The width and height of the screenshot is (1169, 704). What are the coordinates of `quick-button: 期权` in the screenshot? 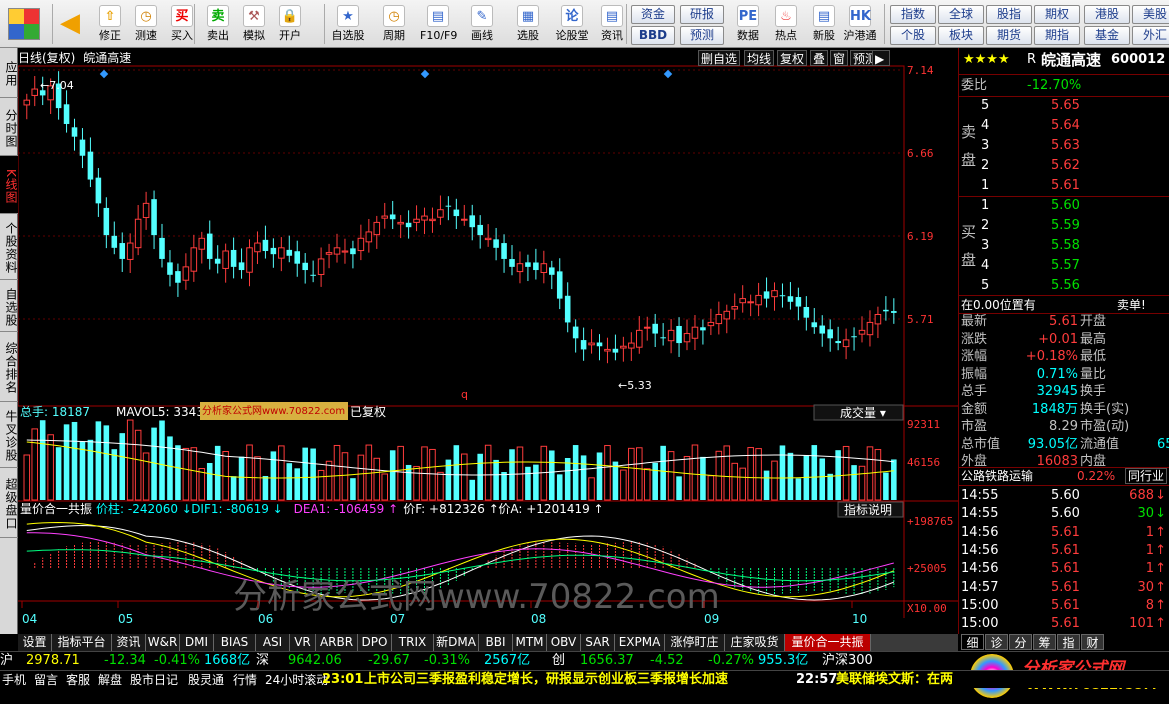 It's located at (1057, 14).